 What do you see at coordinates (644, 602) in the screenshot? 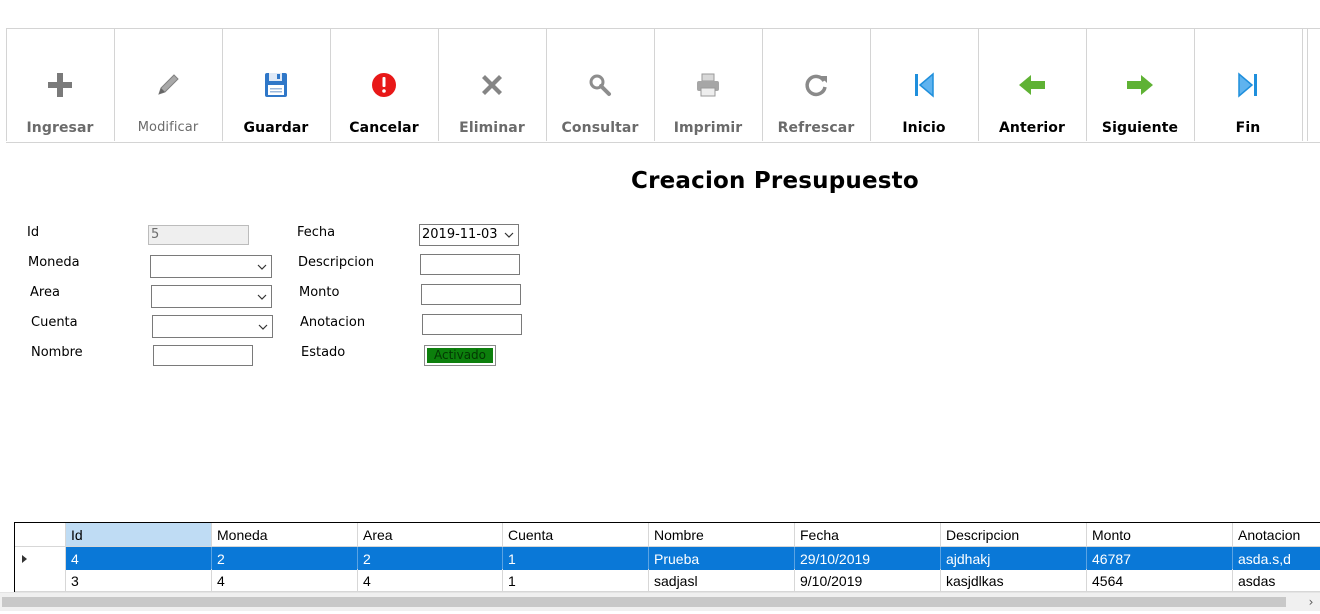
I see `scrollbar-thumb` at bounding box center [644, 602].